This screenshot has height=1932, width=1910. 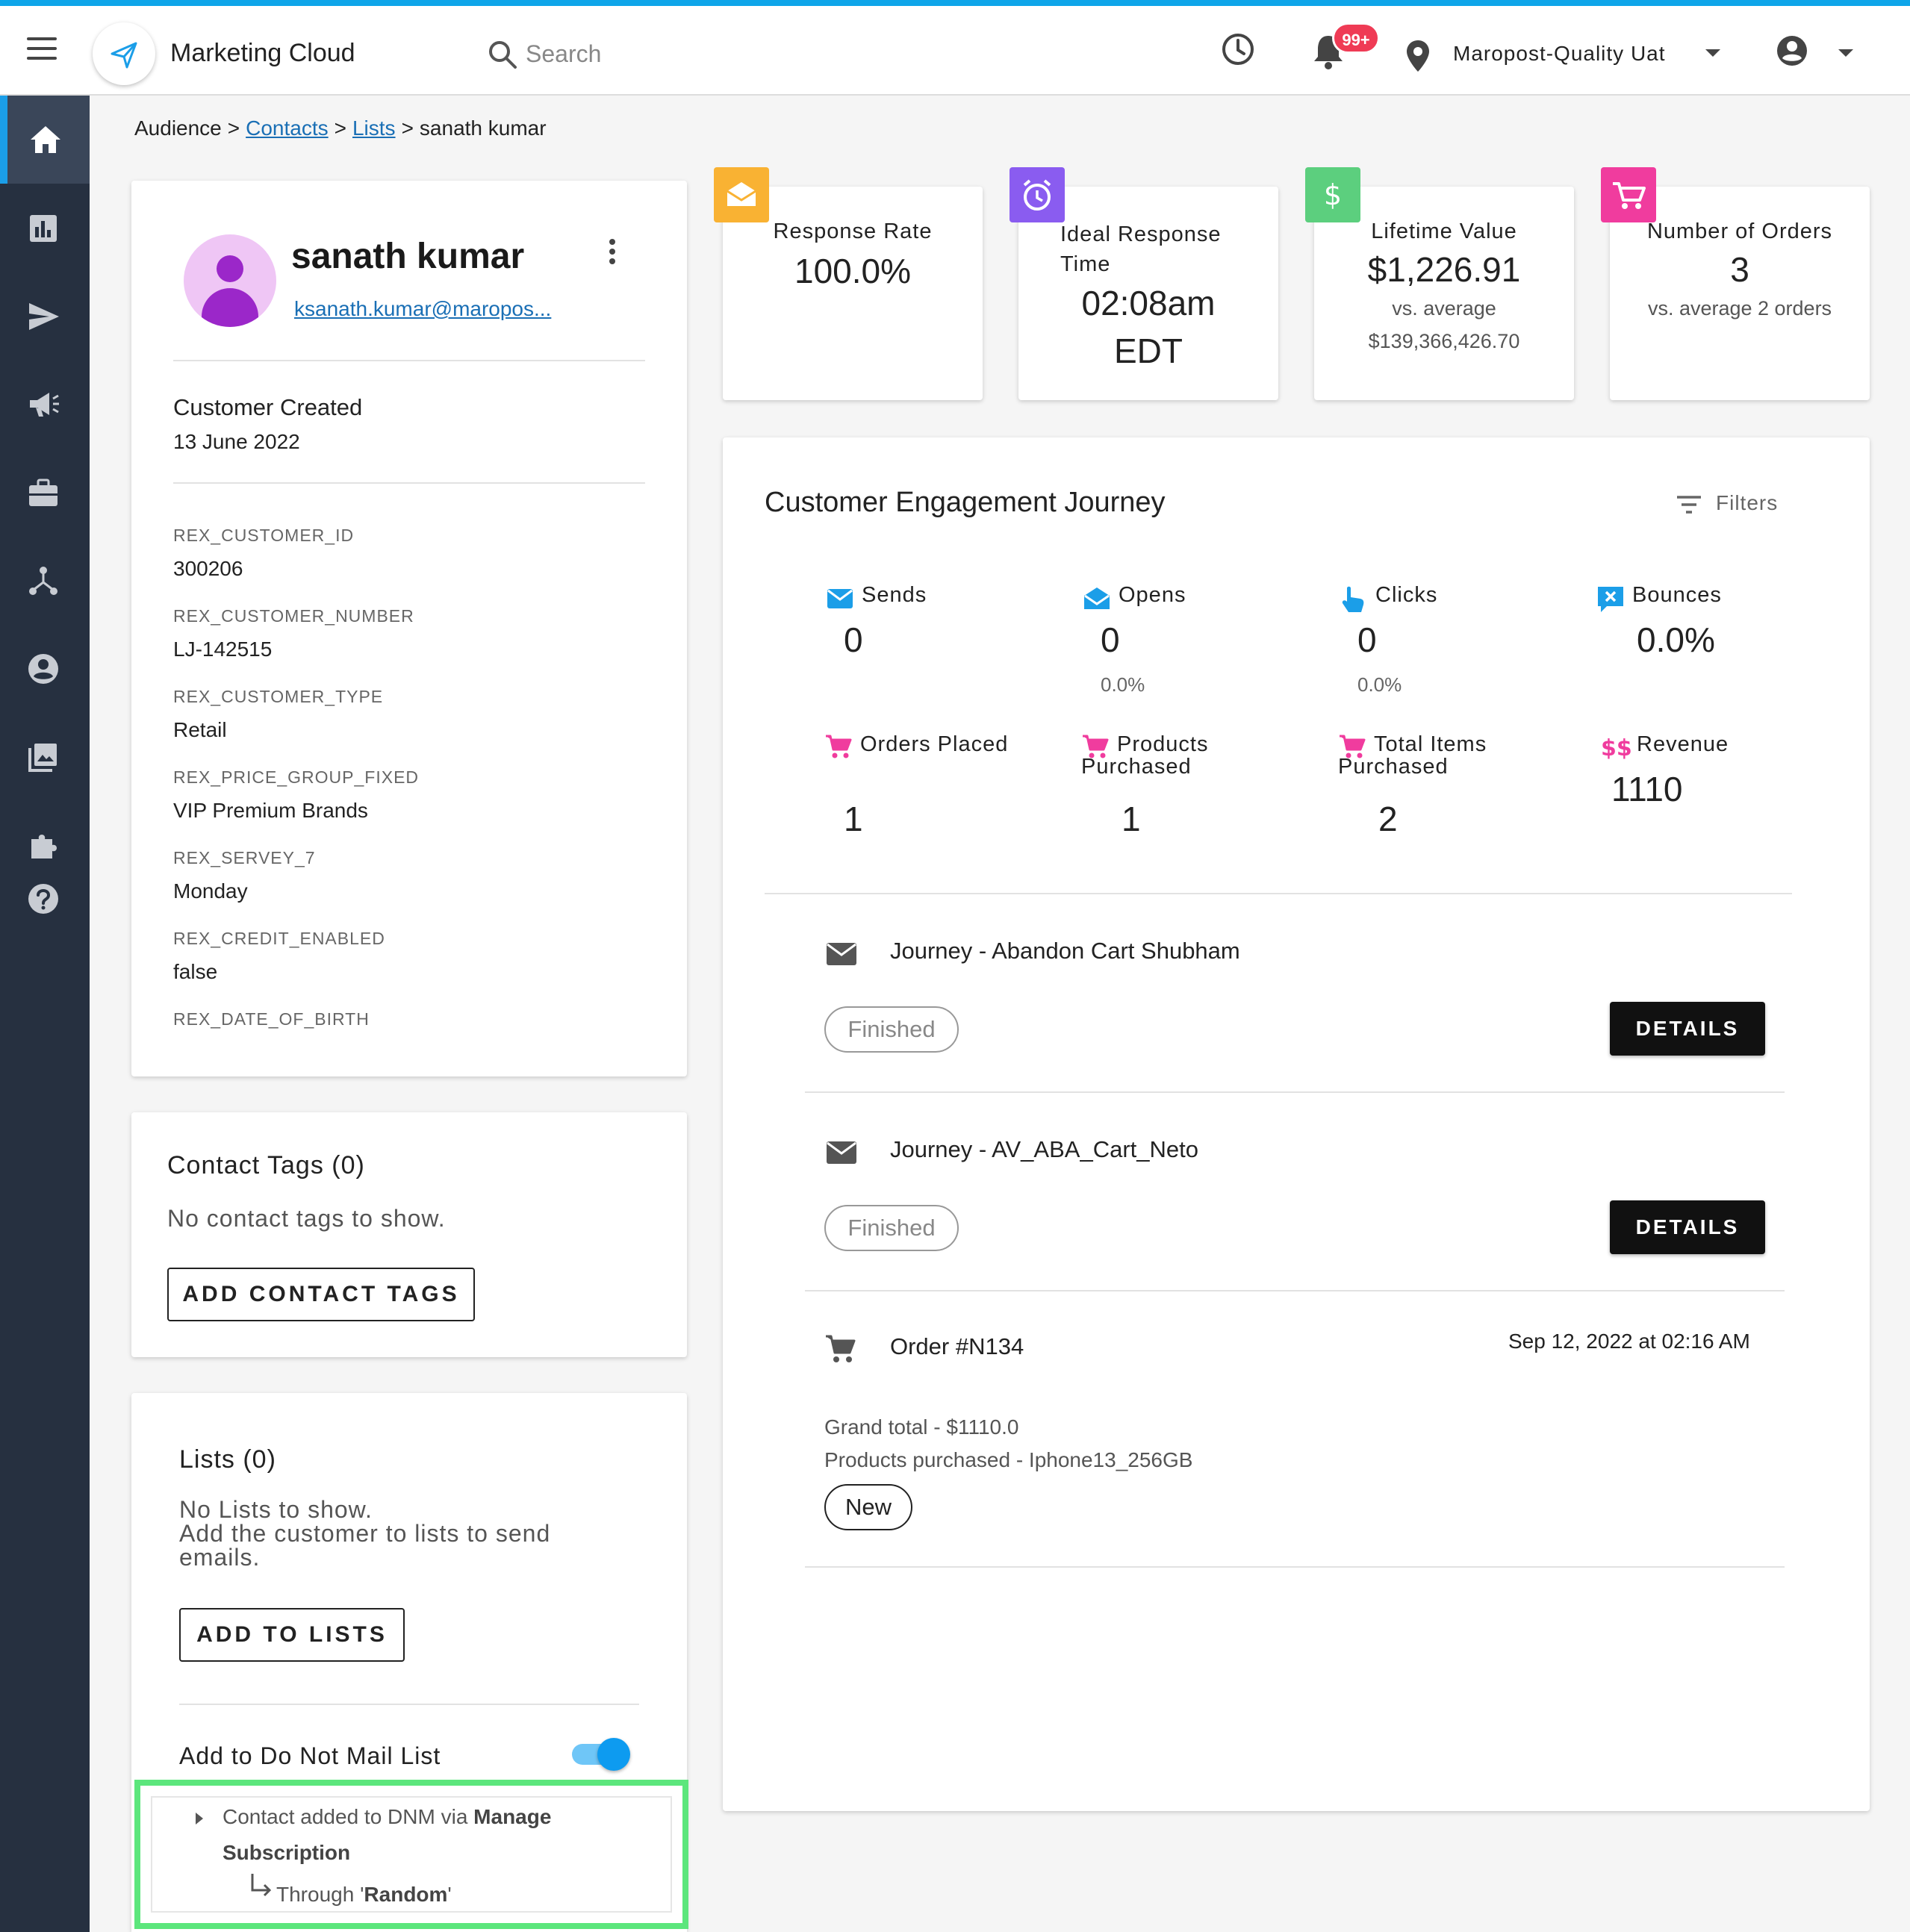 What do you see at coordinates (388, 1817) in the screenshot?
I see `dnm-note-text: Contact added to DNM via Manage` at bounding box center [388, 1817].